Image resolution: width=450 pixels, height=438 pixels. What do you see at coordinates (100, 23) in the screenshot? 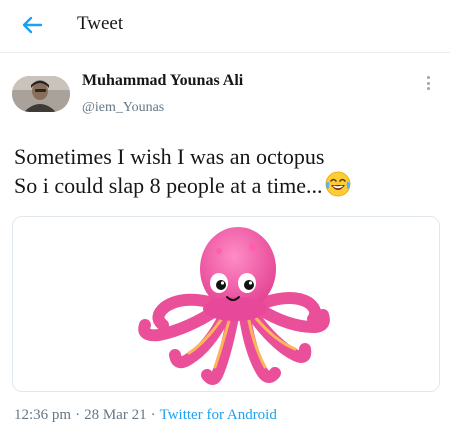
I see `page-title: Tweet` at bounding box center [100, 23].